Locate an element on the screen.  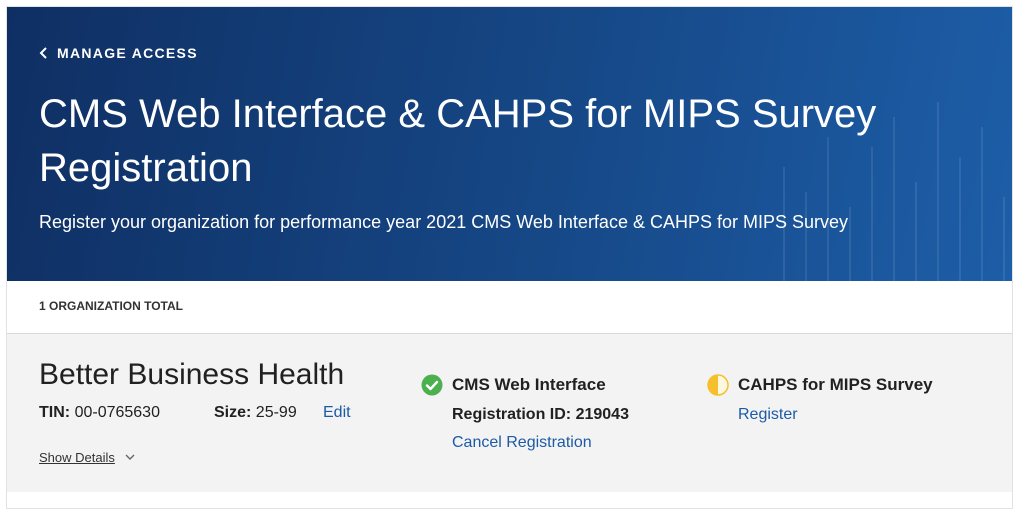
show-details-label: Show Details is located at coordinates (77, 457).